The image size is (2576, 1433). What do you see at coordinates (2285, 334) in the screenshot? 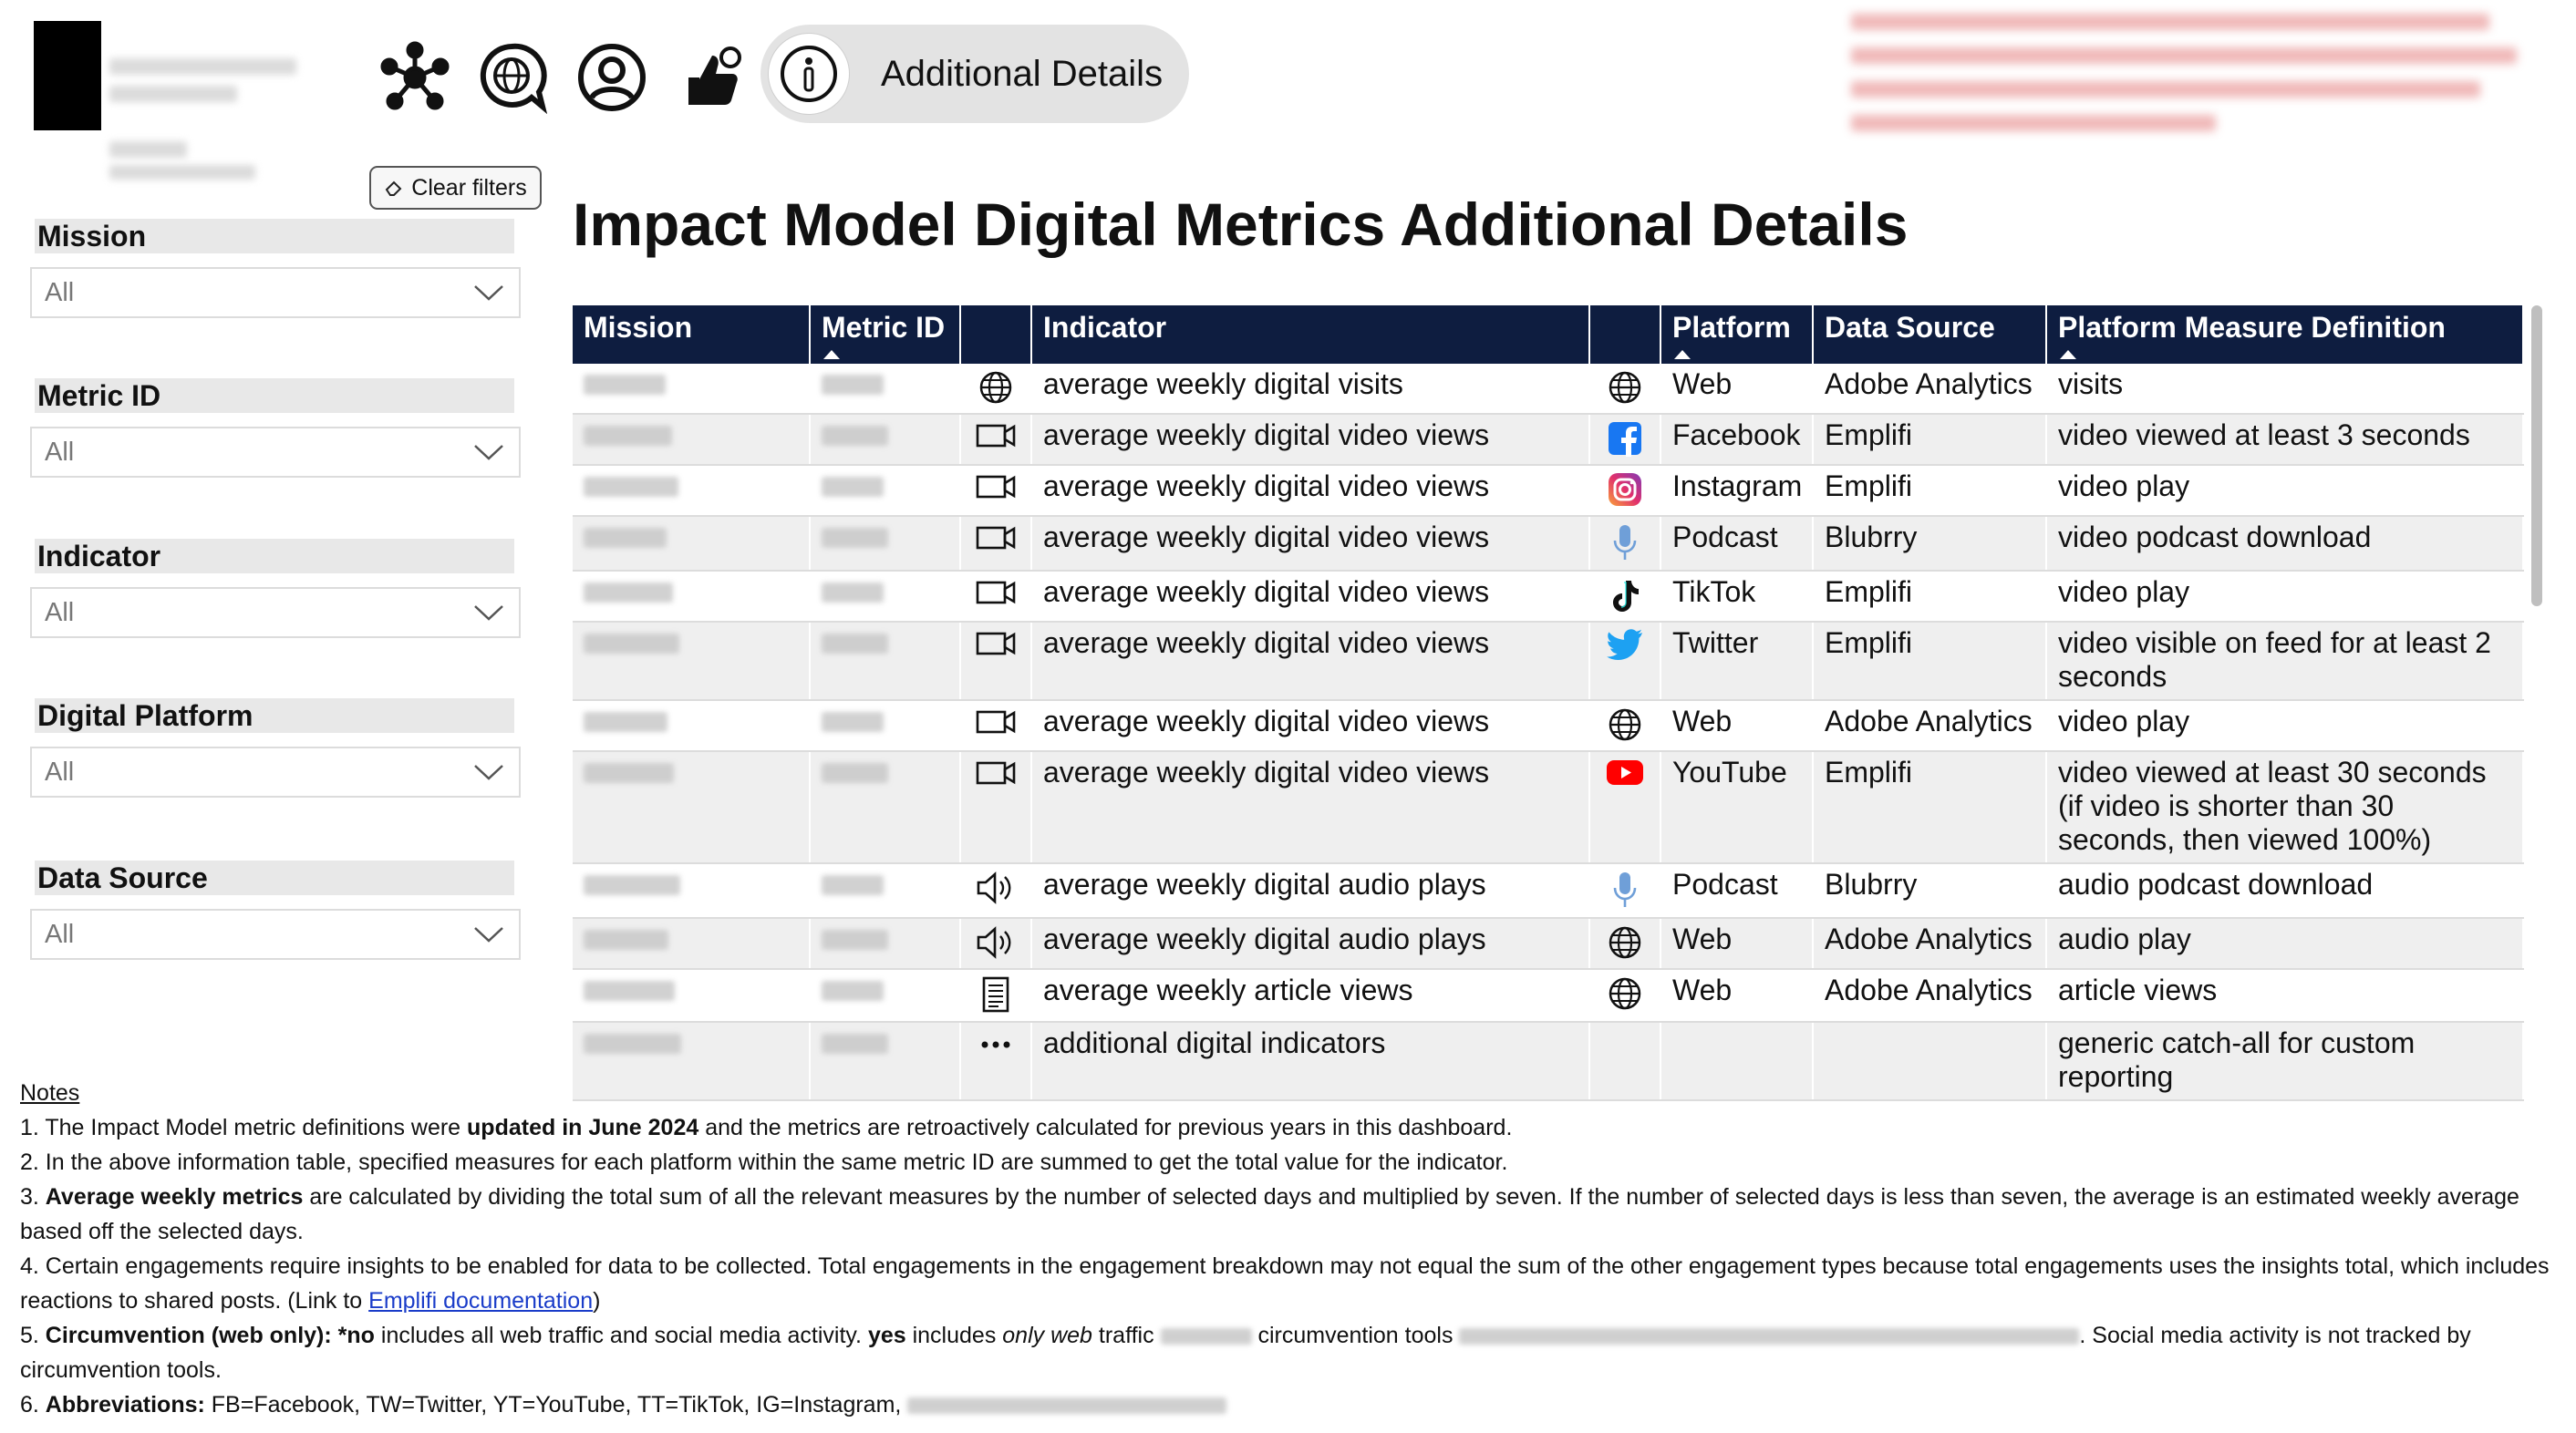
I see `column-header-definition: Platform Measure Definition` at bounding box center [2285, 334].